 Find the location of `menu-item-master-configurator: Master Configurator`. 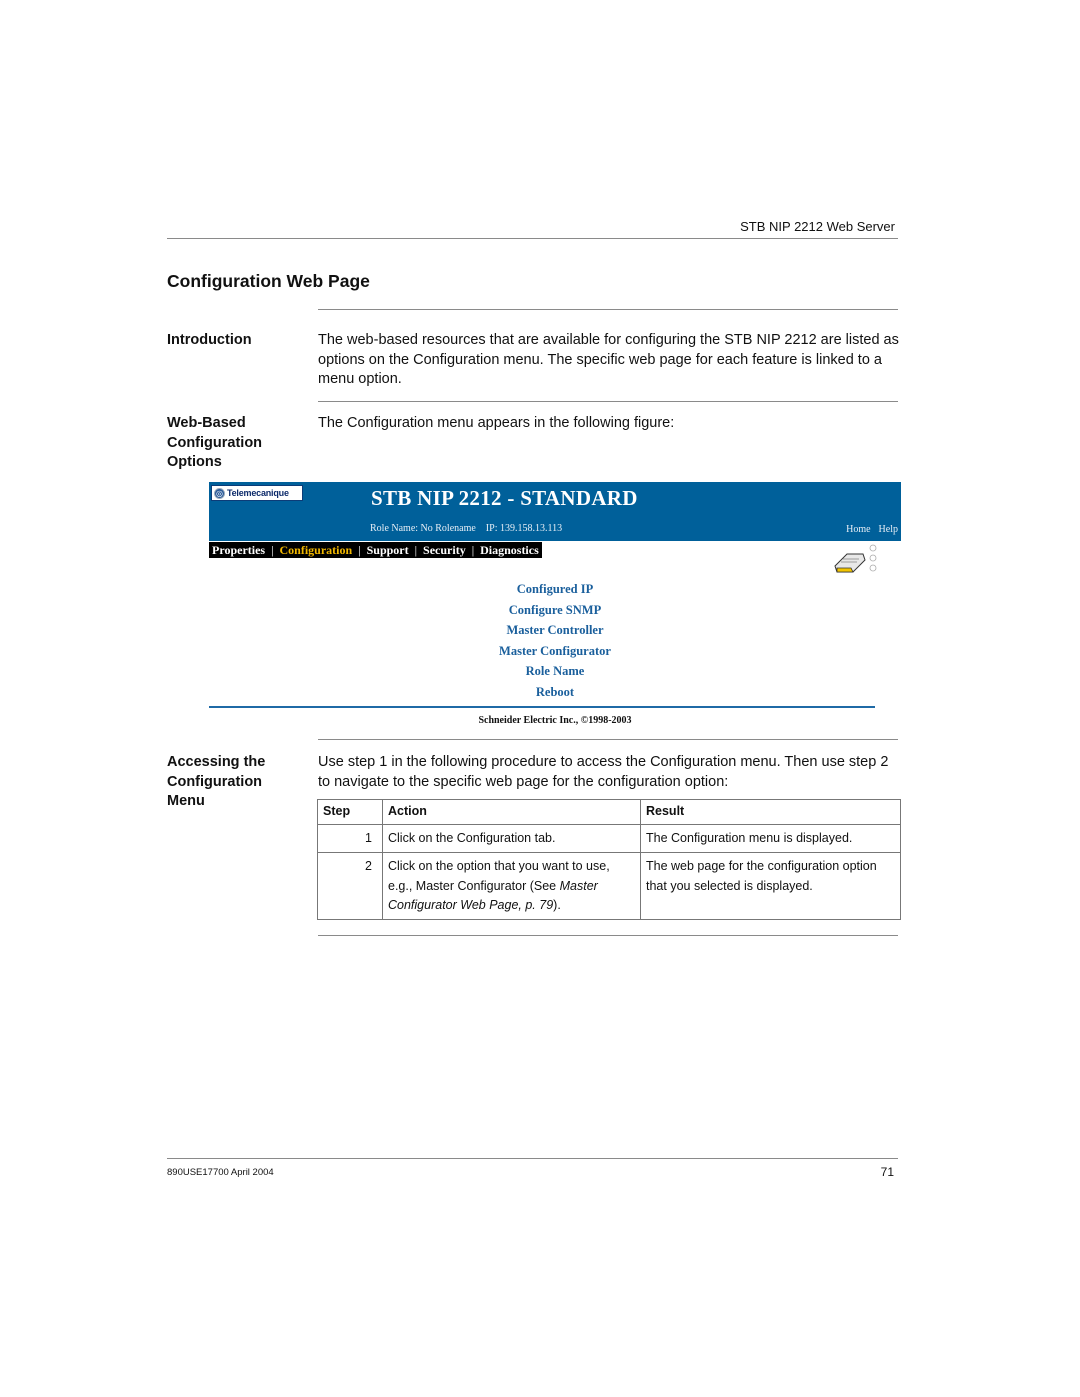

menu-item-master-configurator: Master Configurator is located at coordinates (555, 651).